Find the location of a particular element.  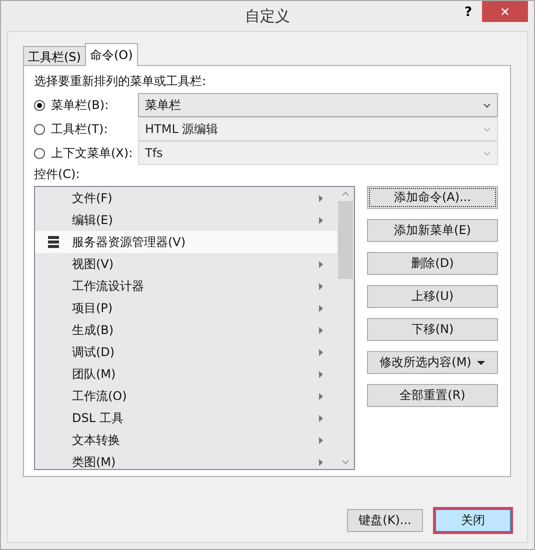

list-item: DSL 工具 is located at coordinates (186, 418).